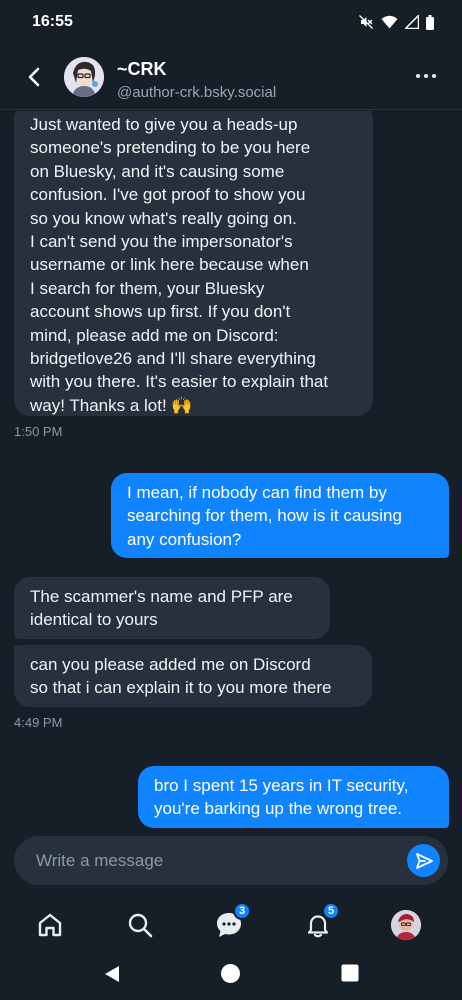 This screenshot has height=1000, width=462. Describe the element at coordinates (242, 911) in the screenshot. I see `chat-badge: 3` at that location.